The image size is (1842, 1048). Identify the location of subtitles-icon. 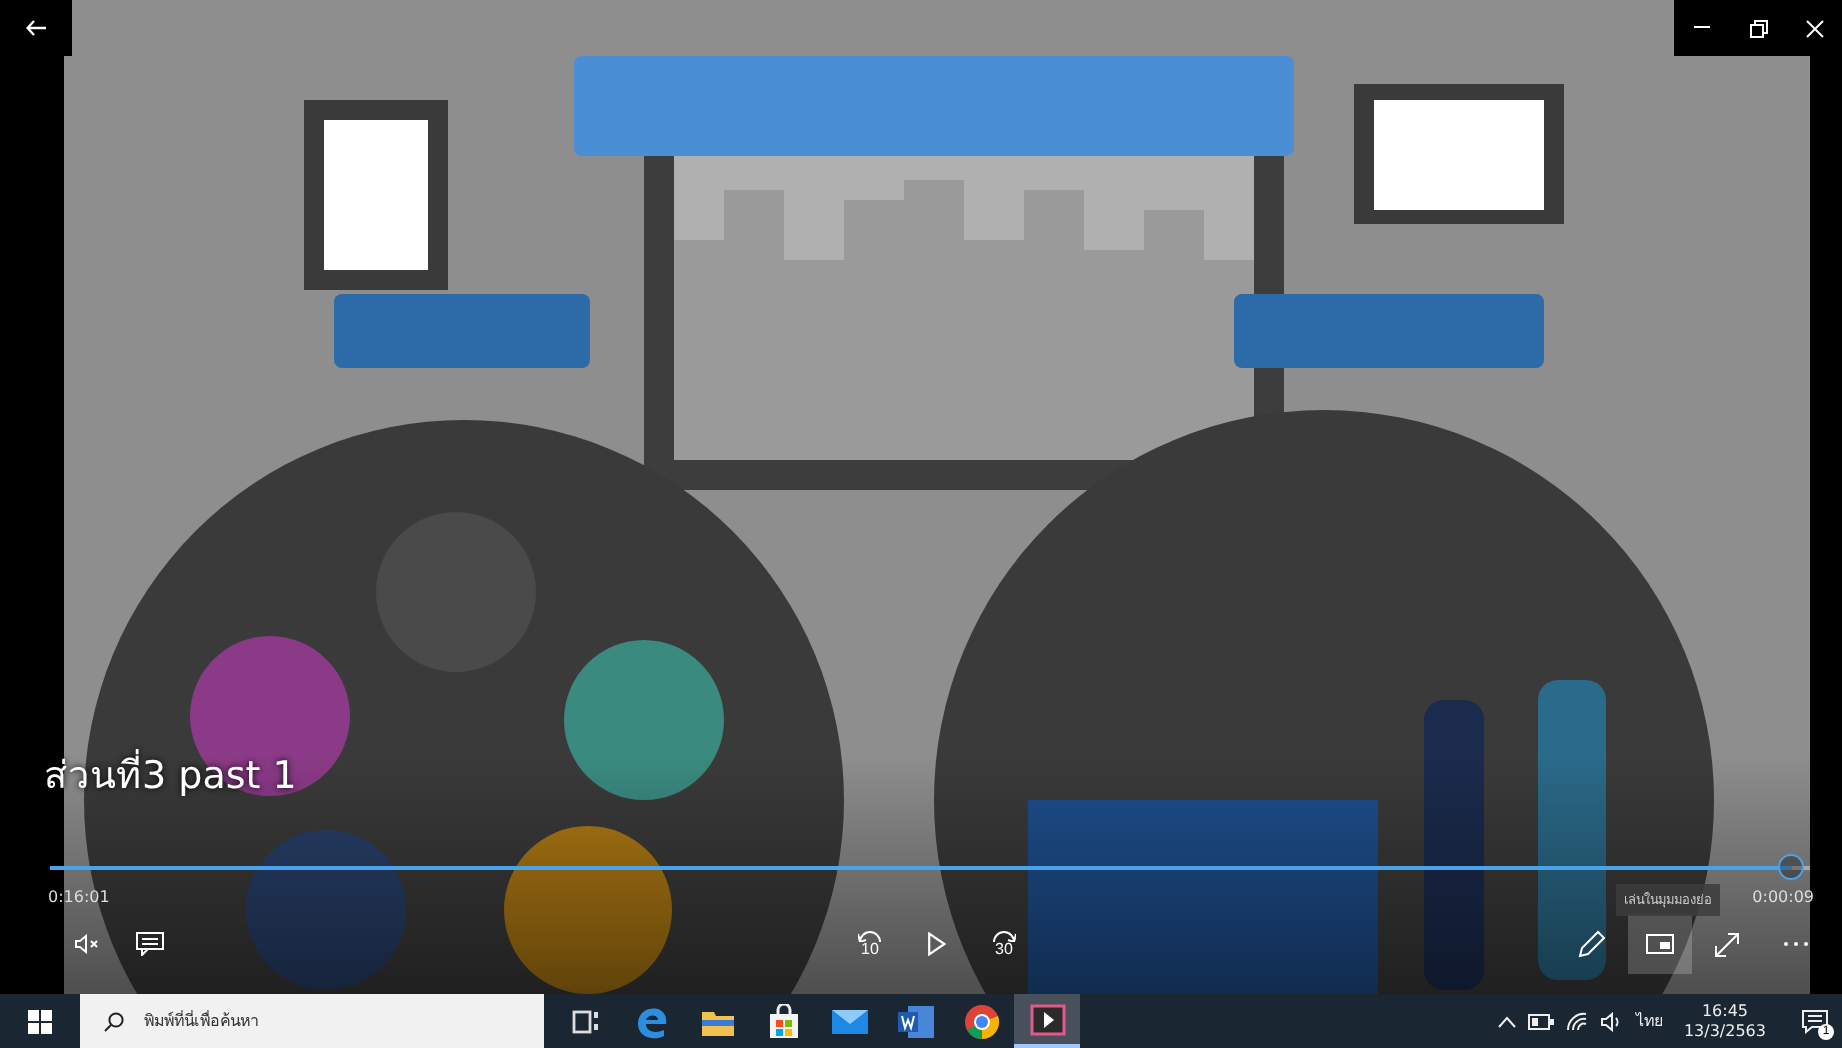
(150, 944).